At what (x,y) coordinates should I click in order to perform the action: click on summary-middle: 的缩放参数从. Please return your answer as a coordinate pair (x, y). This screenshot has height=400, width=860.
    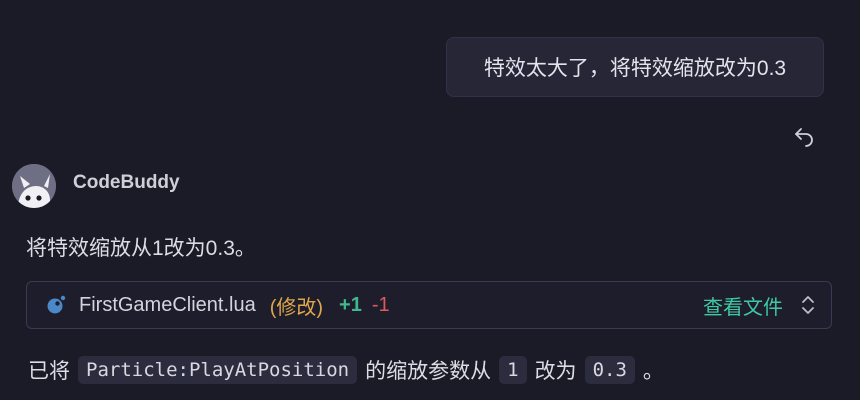
    Looking at the image, I should click on (428, 371).